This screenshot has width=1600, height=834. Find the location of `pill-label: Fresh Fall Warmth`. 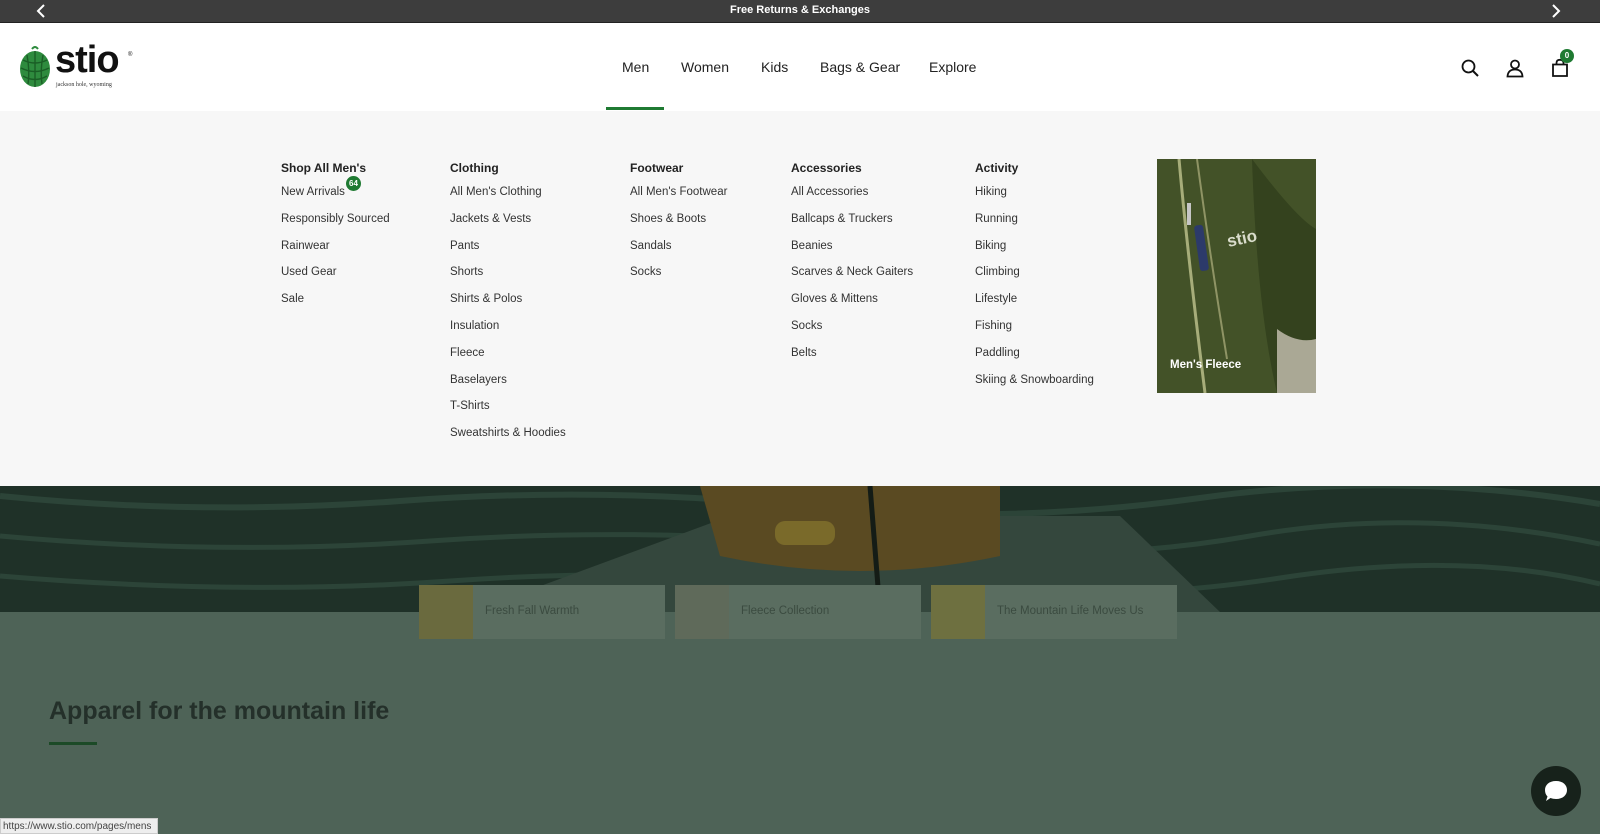

pill-label: Fresh Fall Warmth is located at coordinates (532, 611).